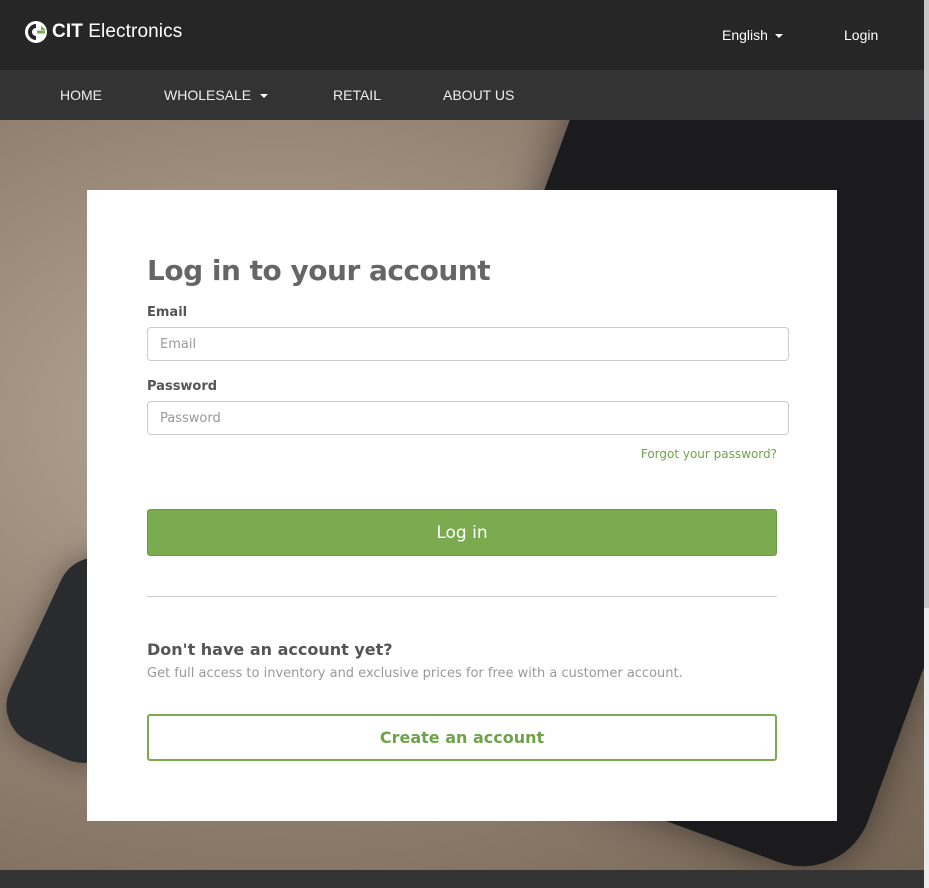 The height and width of the screenshot is (888, 929). I want to click on email-input, so click(468, 344).